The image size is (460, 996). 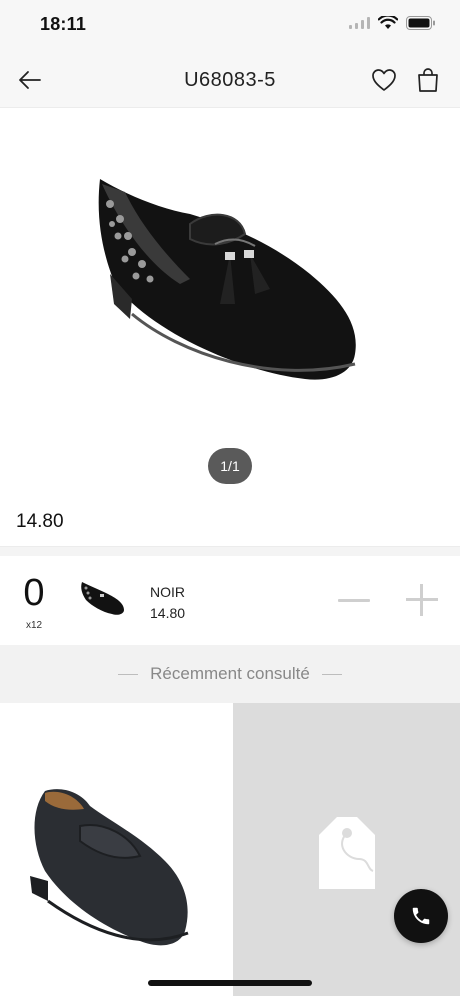 What do you see at coordinates (331, 674) in the screenshot?
I see `header-line-right` at bounding box center [331, 674].